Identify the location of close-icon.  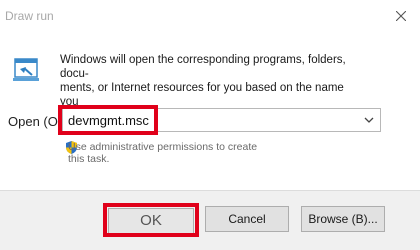
(401, 16).